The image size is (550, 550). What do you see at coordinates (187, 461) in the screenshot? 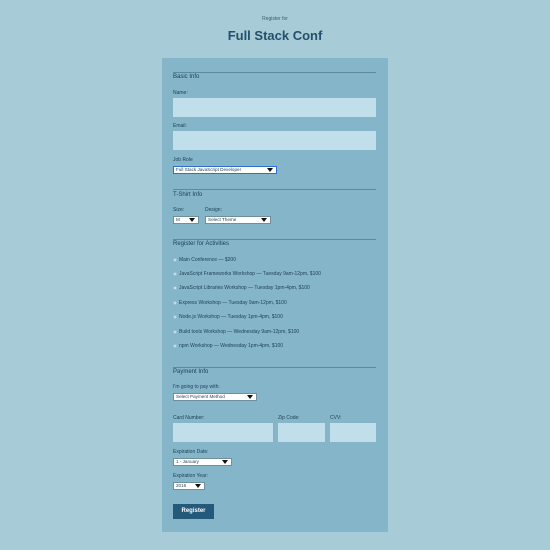
I see `expiration-month-value: 1 - January` at bounding box center [187, 461].